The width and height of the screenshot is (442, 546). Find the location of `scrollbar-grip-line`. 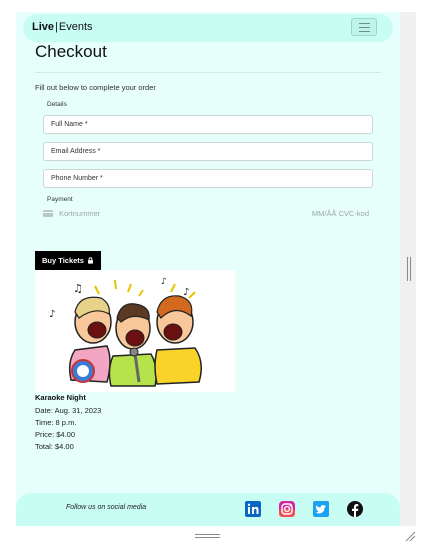

scrollbar-grip-line is located at coordinates (410, 269).